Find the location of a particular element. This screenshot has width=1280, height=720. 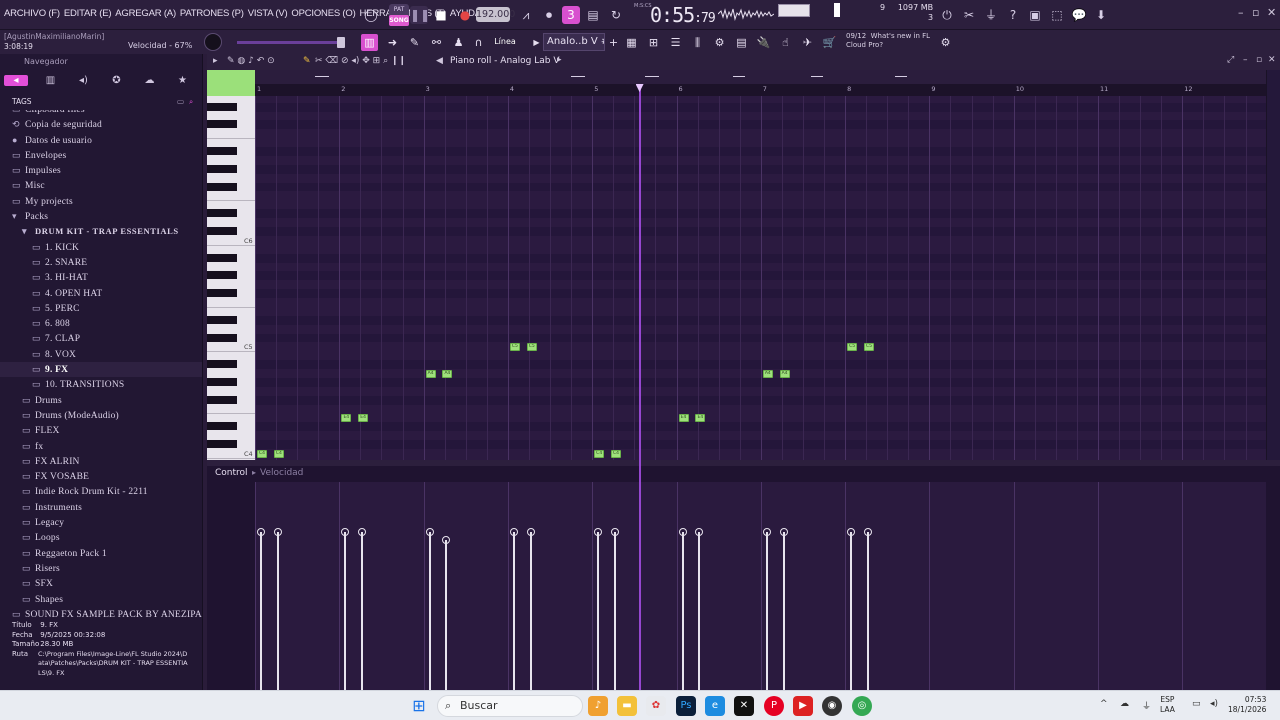

pattern-song-toggle: PAT SONG is located at coordinates (399, 15).